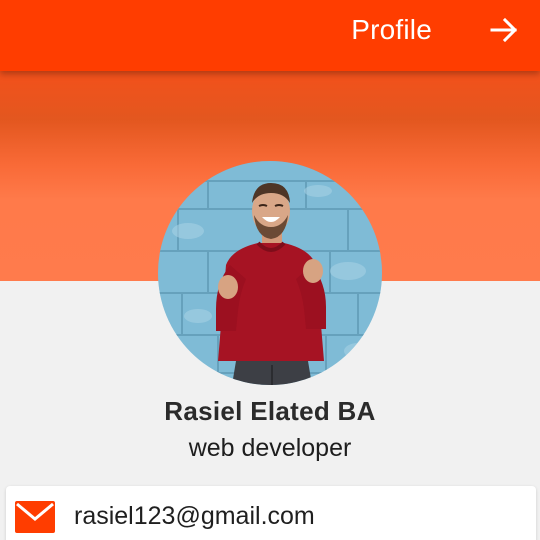 This screenshot has width=540, height=540. Describe the element at coordinates (270, 448) in the screenshot. I see `profile-role: web developer` at that location.